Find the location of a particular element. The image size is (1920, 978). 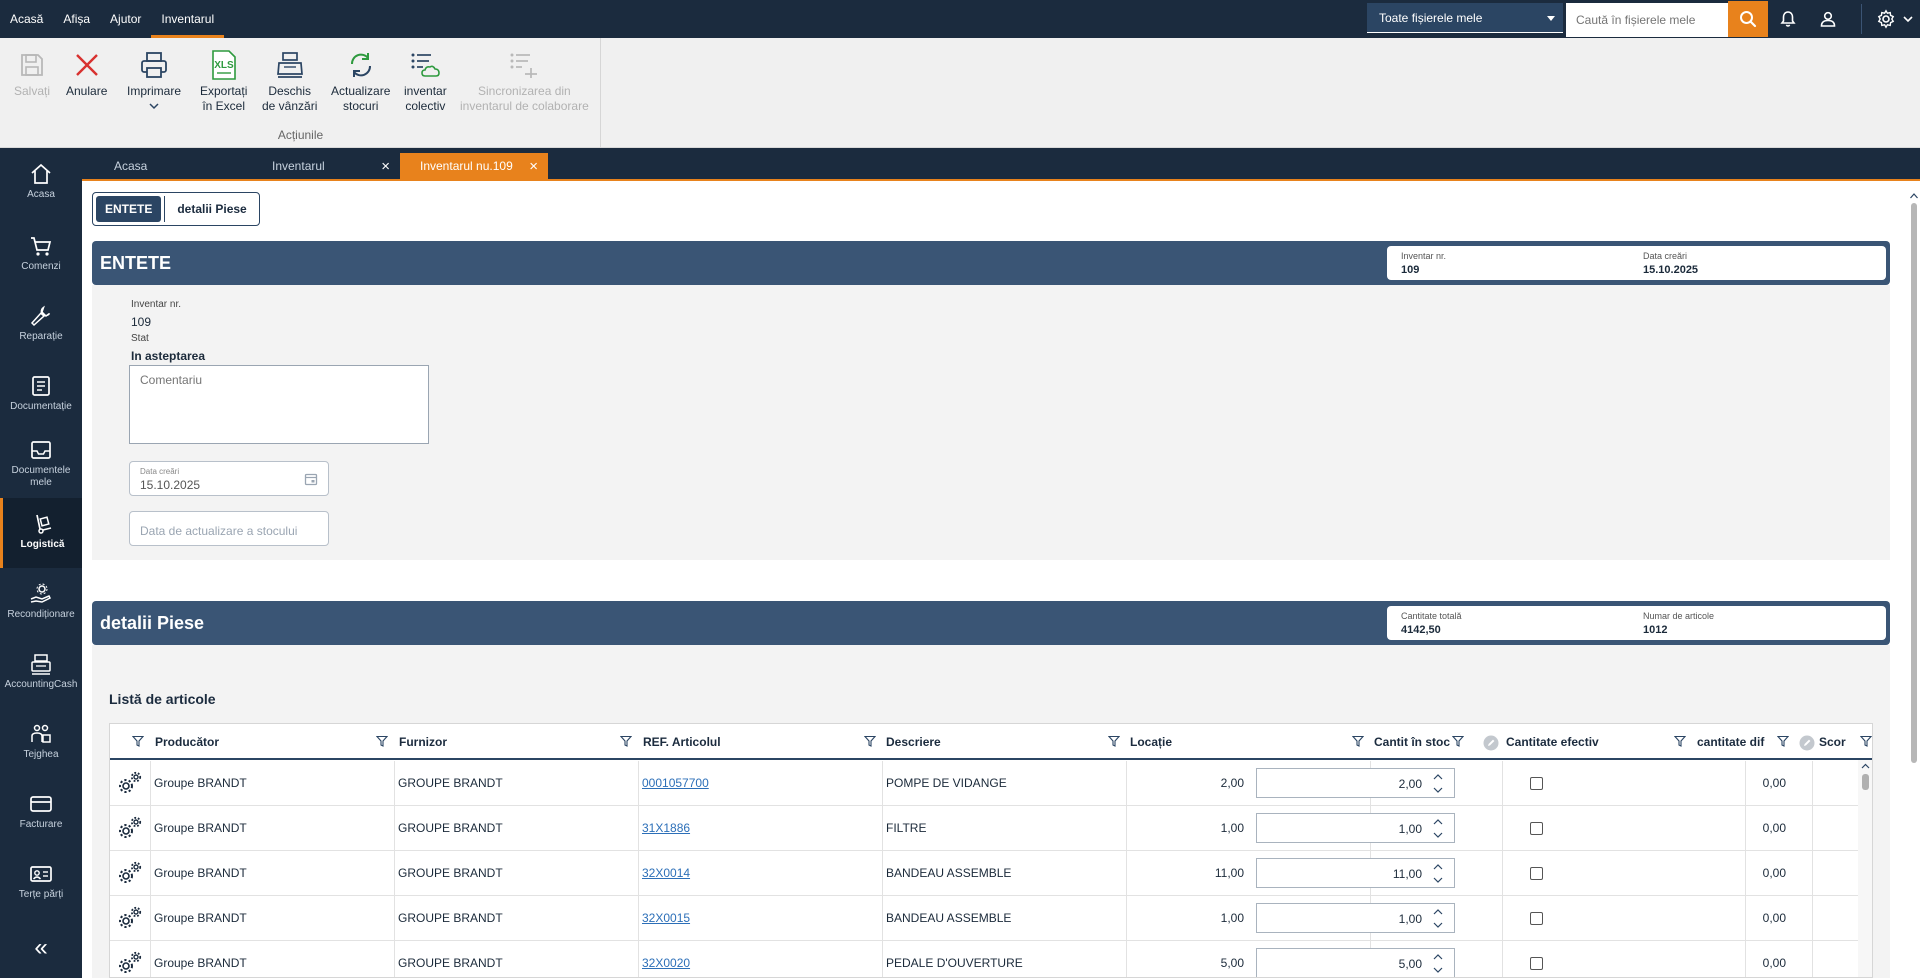

column-header-diff-qty: cantitate dif is located at coordinates (1730, 742).